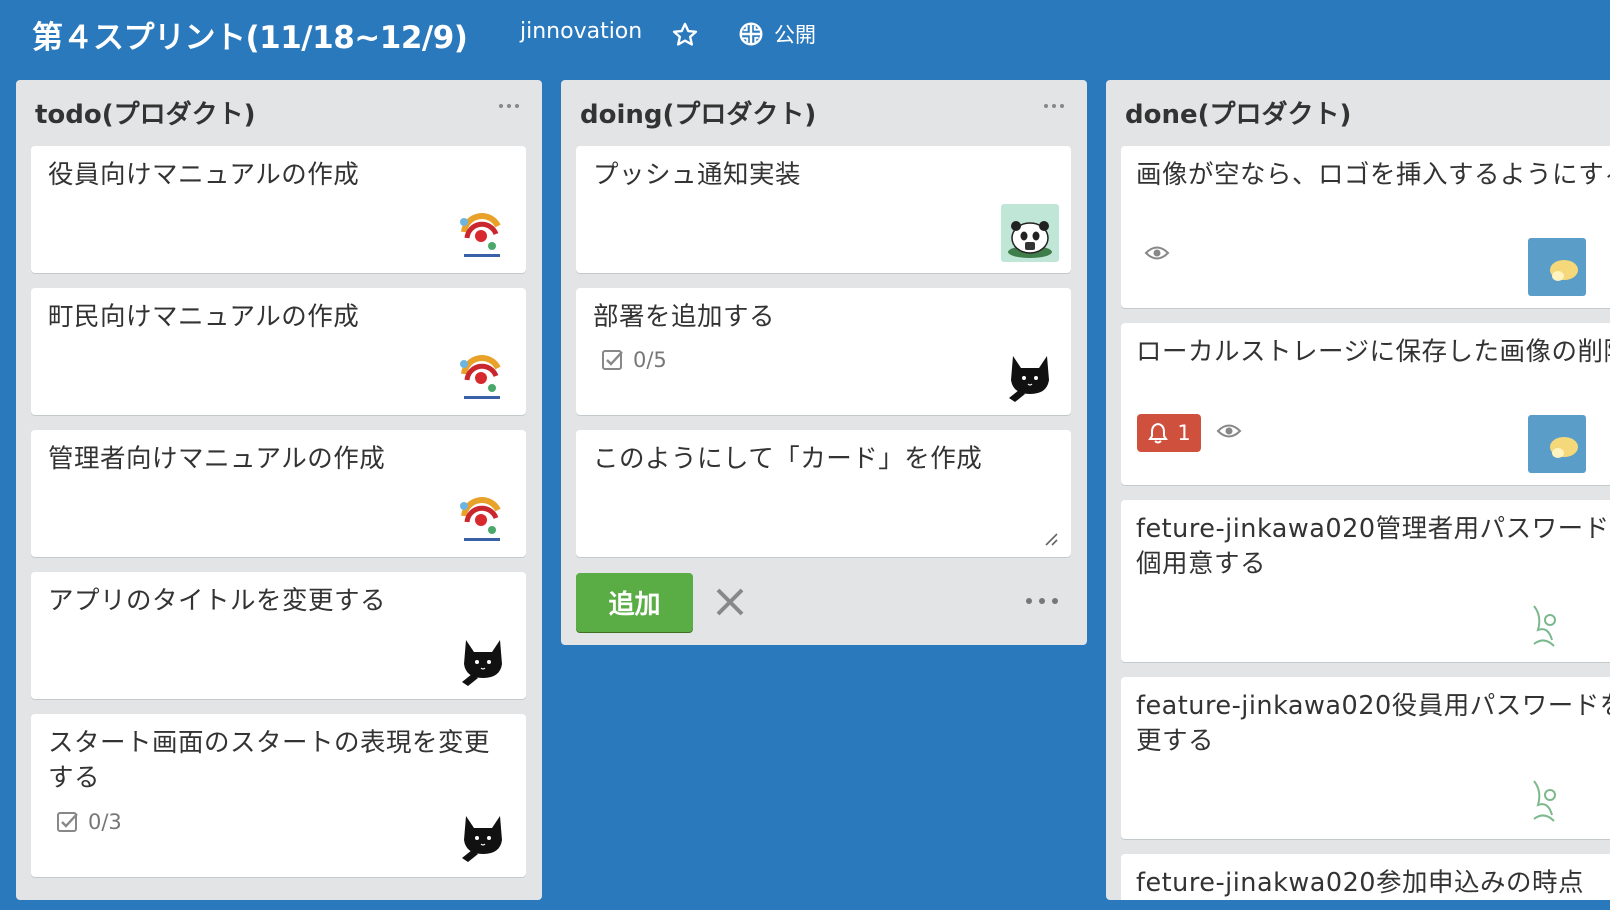  Describe the element at coordinates (250, 34) in the screenshot. I see `board-title: 第４スプリント(11/18~12/9)` at that location.